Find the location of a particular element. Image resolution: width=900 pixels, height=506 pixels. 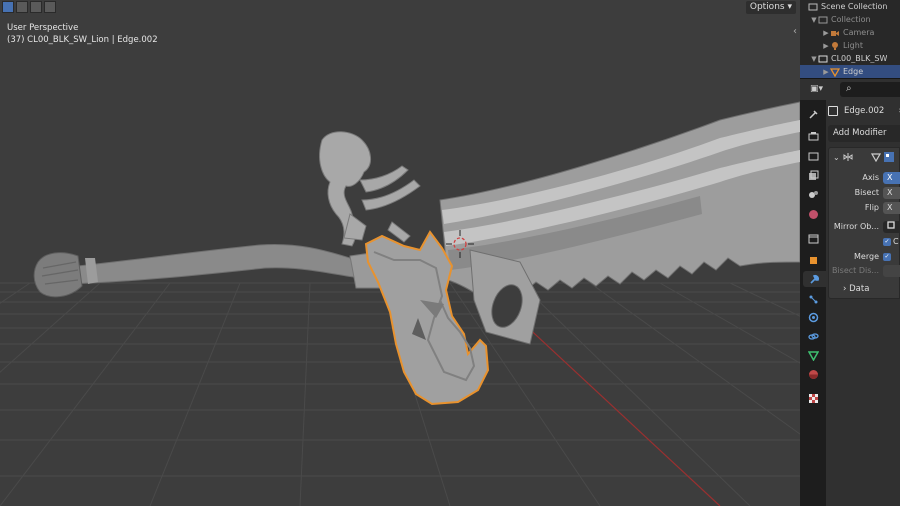

flip-x-toggle: X is located at coordinates (891, 207).